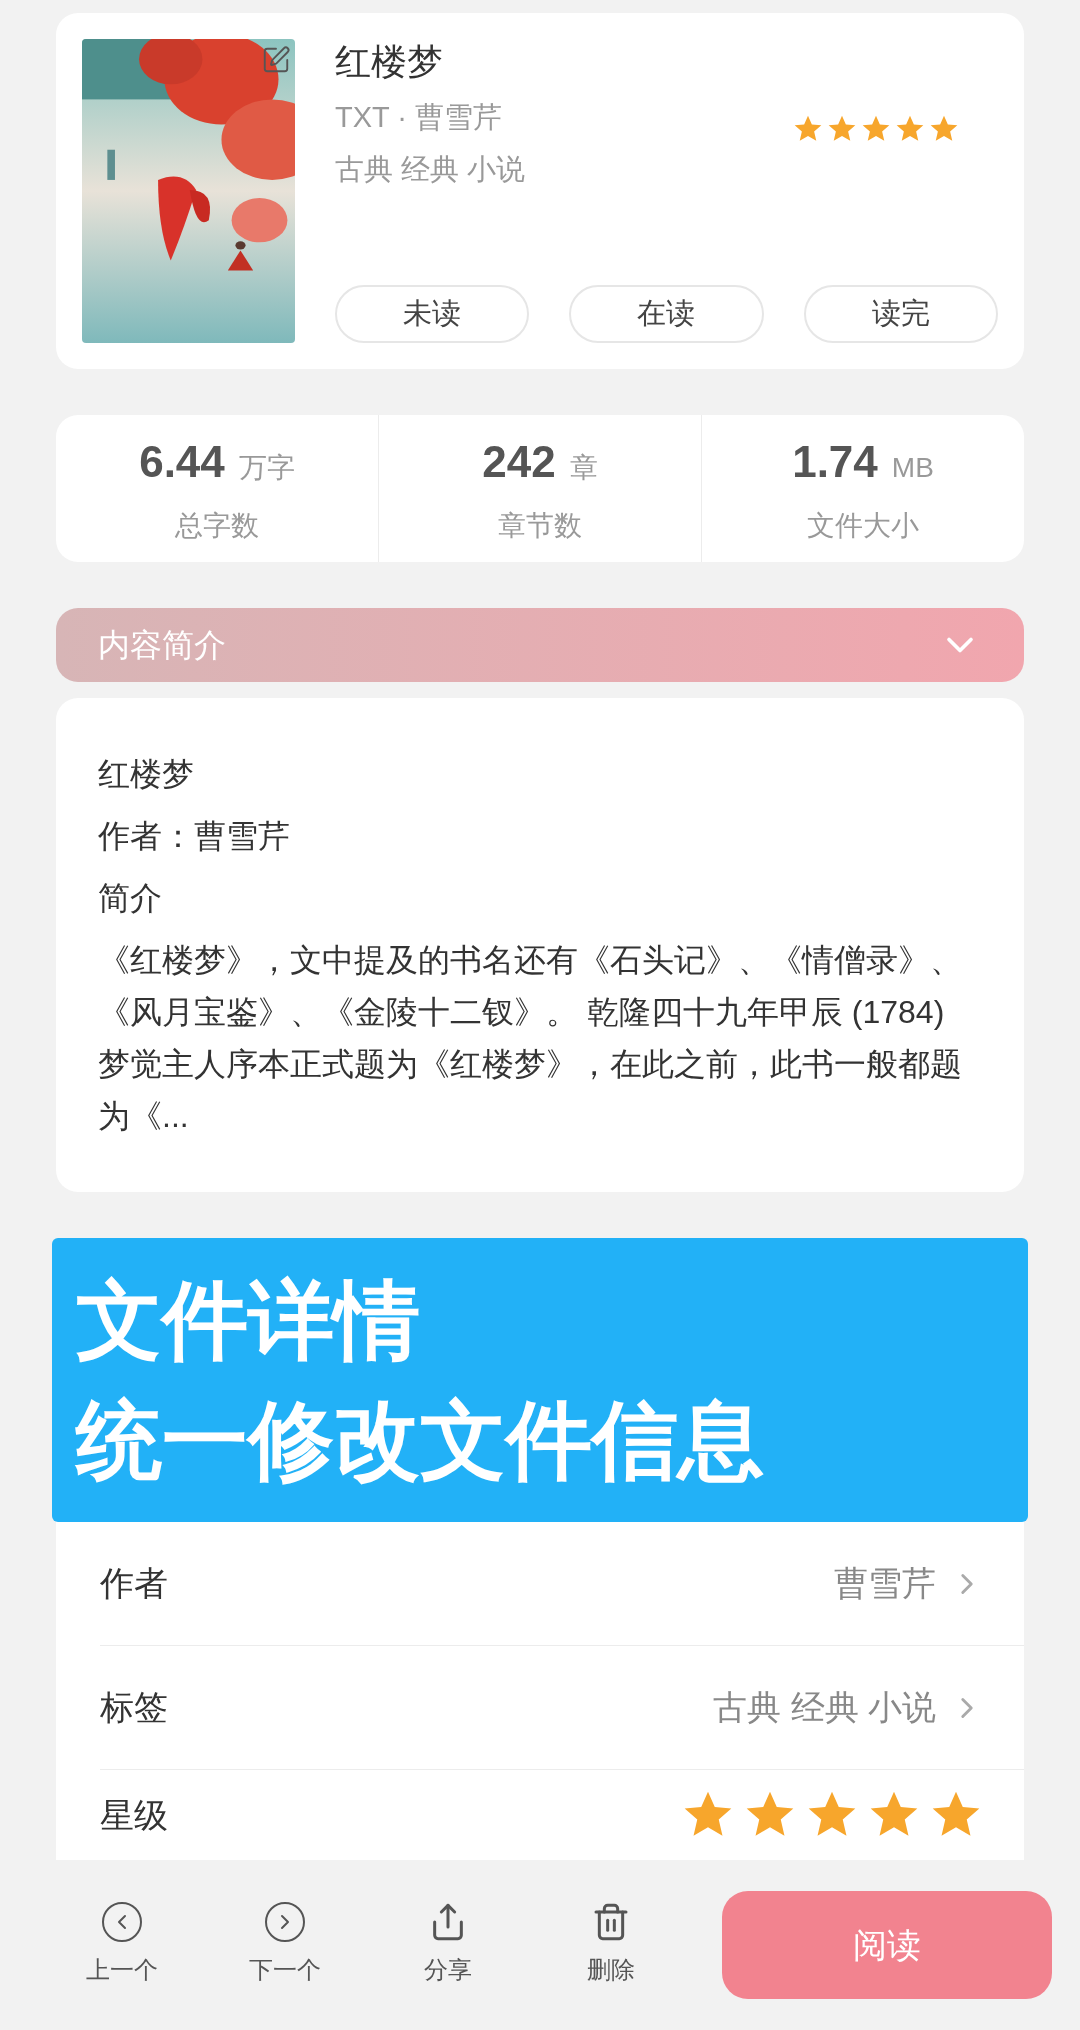  What do you see at coordinates (134, 1815) in the screenshot?
I see `detail-label: 星级` at bounding box center [134, 1815].